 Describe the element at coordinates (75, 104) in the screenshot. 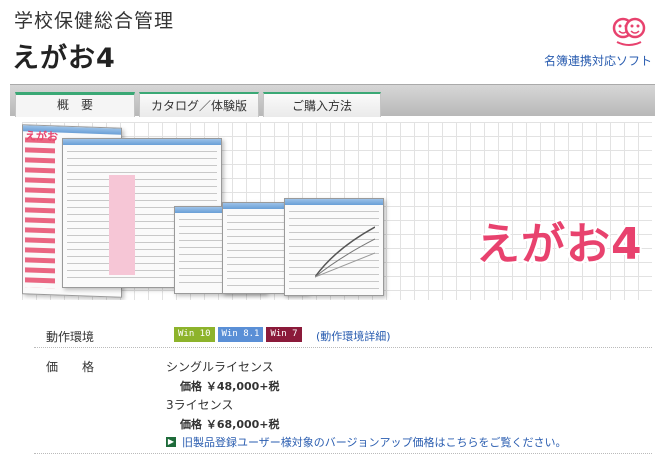

I see `tab-overview: 概 要` at that location.